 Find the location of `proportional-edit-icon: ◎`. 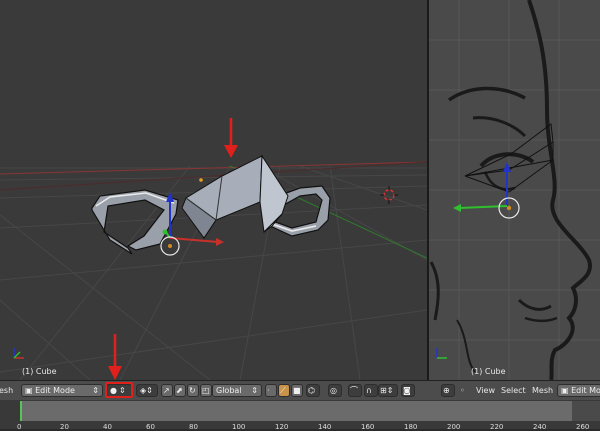

proportional-edit-icon: ◎ is located at coordinates (333, 390).